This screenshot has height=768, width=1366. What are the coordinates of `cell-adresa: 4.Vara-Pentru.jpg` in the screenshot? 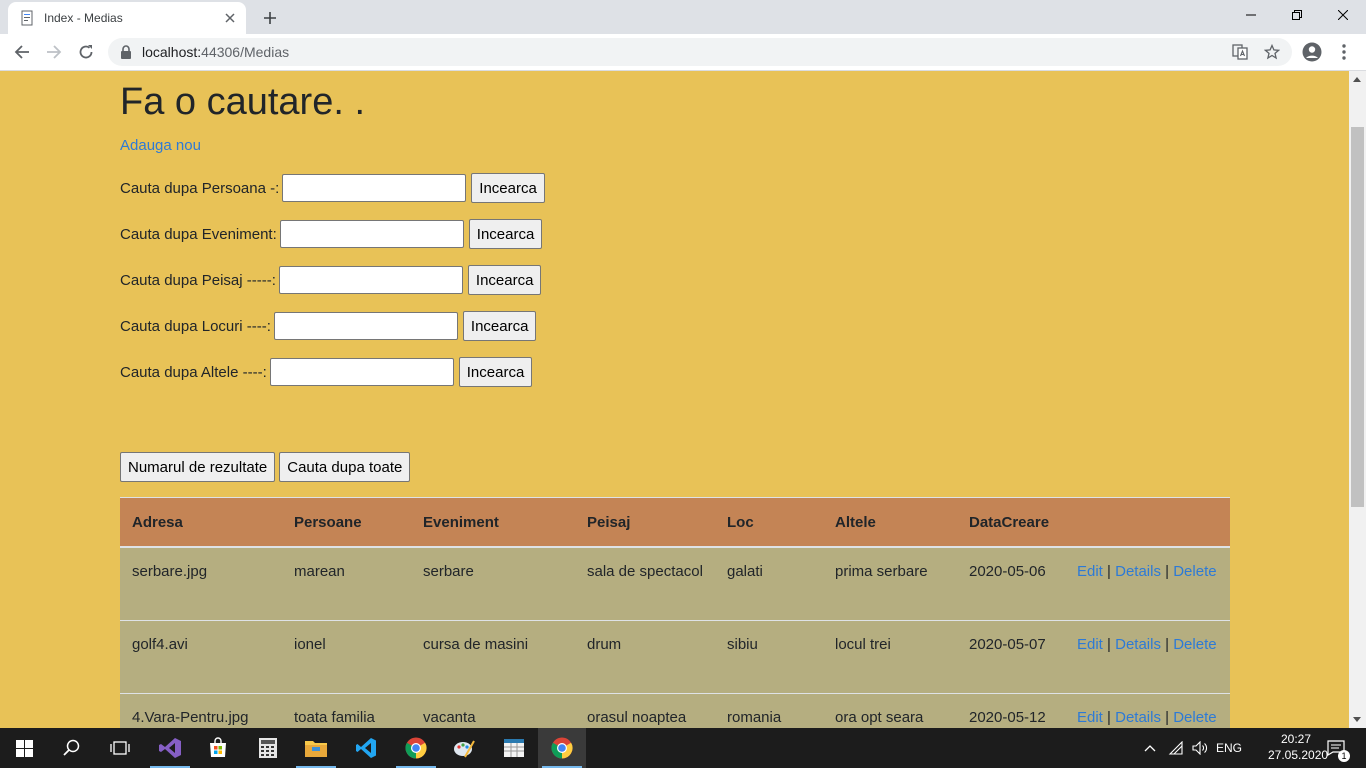 It's located at (201, 710).